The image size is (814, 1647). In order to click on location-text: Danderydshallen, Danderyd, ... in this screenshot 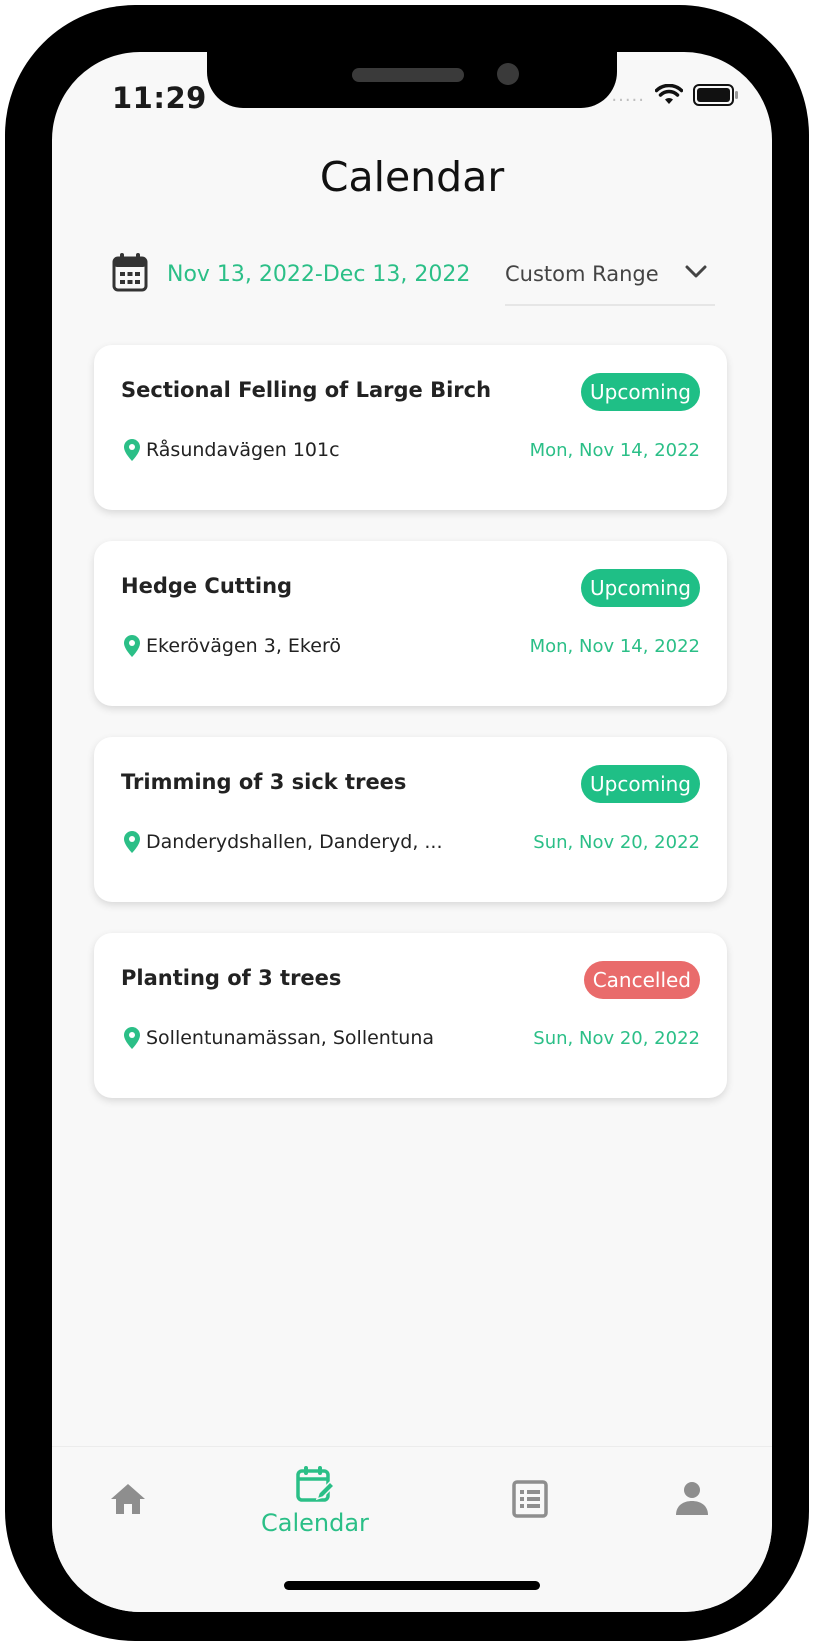, I will do `click(294, 842)`.